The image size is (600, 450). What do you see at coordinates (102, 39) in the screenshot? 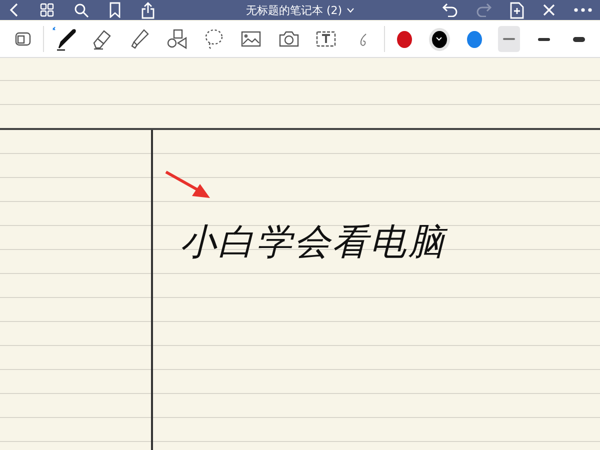
I see `eraser-icon` at bounding box center [102, 39].